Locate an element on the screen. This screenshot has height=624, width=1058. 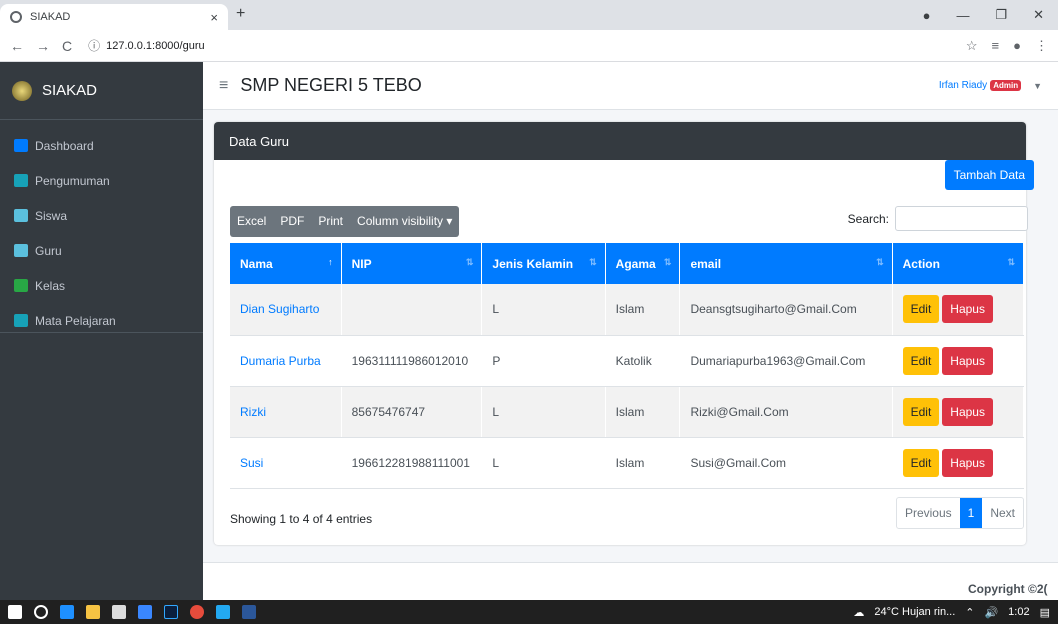
sidebar-item-siswa: Siswa is located at coordinates (101, 215).